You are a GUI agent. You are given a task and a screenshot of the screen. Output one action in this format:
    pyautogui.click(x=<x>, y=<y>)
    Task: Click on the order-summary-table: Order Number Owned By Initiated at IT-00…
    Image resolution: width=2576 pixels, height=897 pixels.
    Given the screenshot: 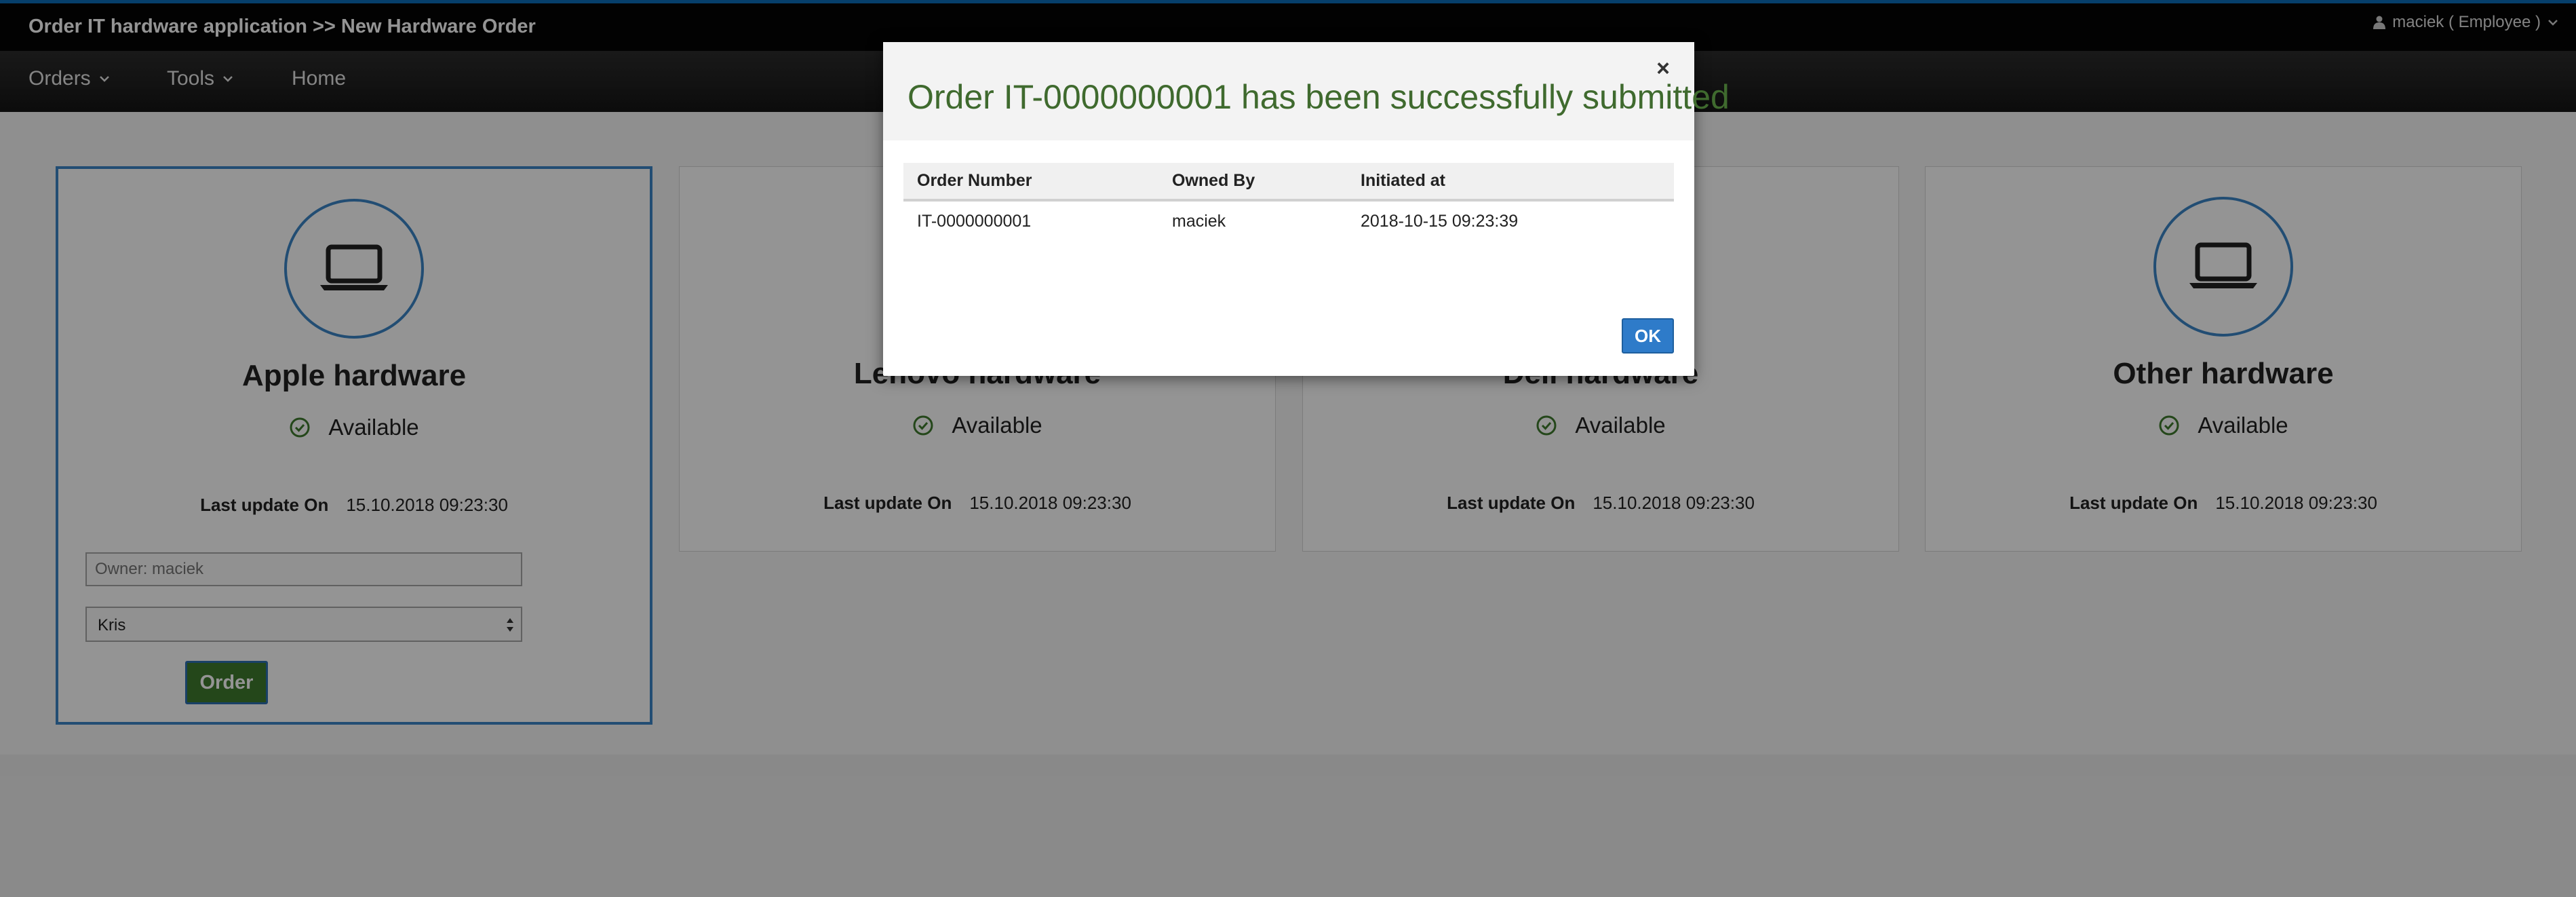 What is the action you would take?
    pyautogui.click(x=1288, y=202)
    